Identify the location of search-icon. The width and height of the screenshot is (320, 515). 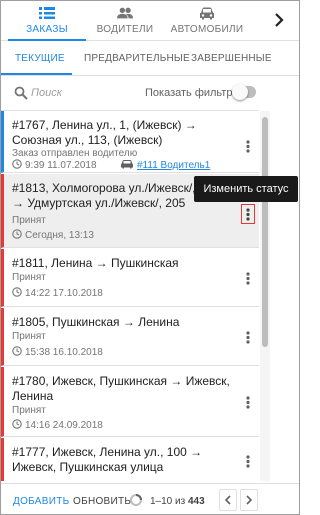
(21, 93).